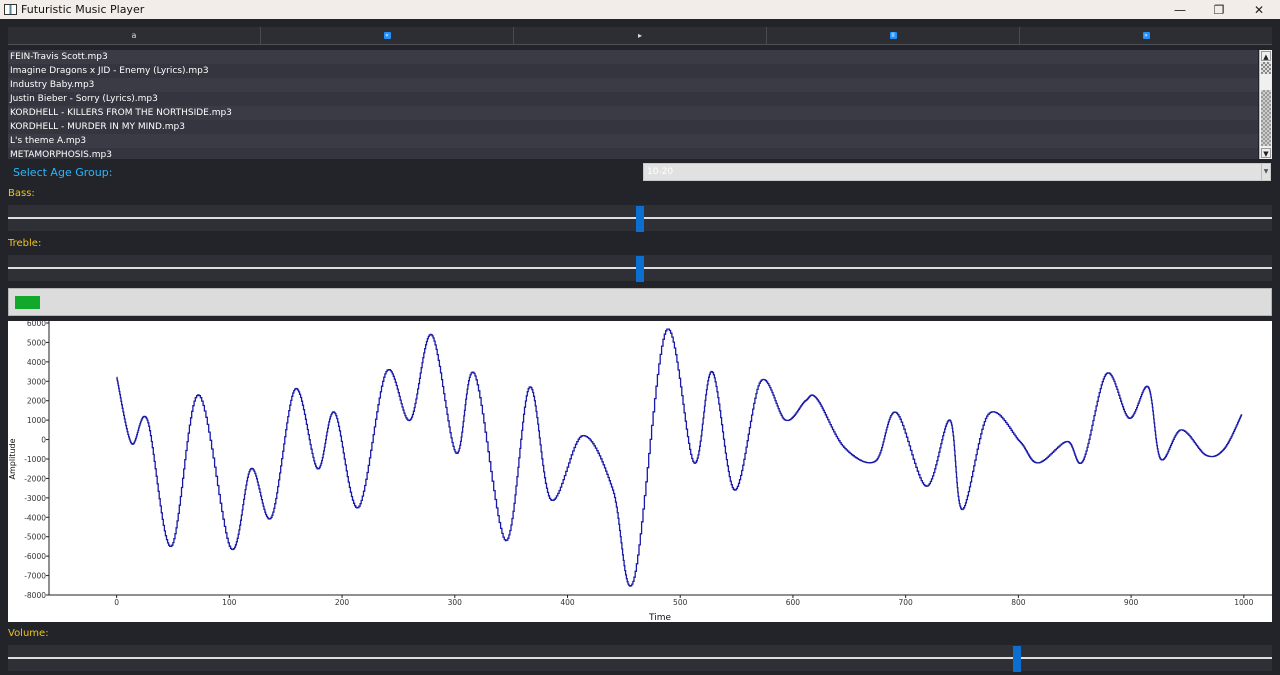 This screenshot has width=1280, height=675. I want to click on y-tick-label: 0, so click(43, 440).